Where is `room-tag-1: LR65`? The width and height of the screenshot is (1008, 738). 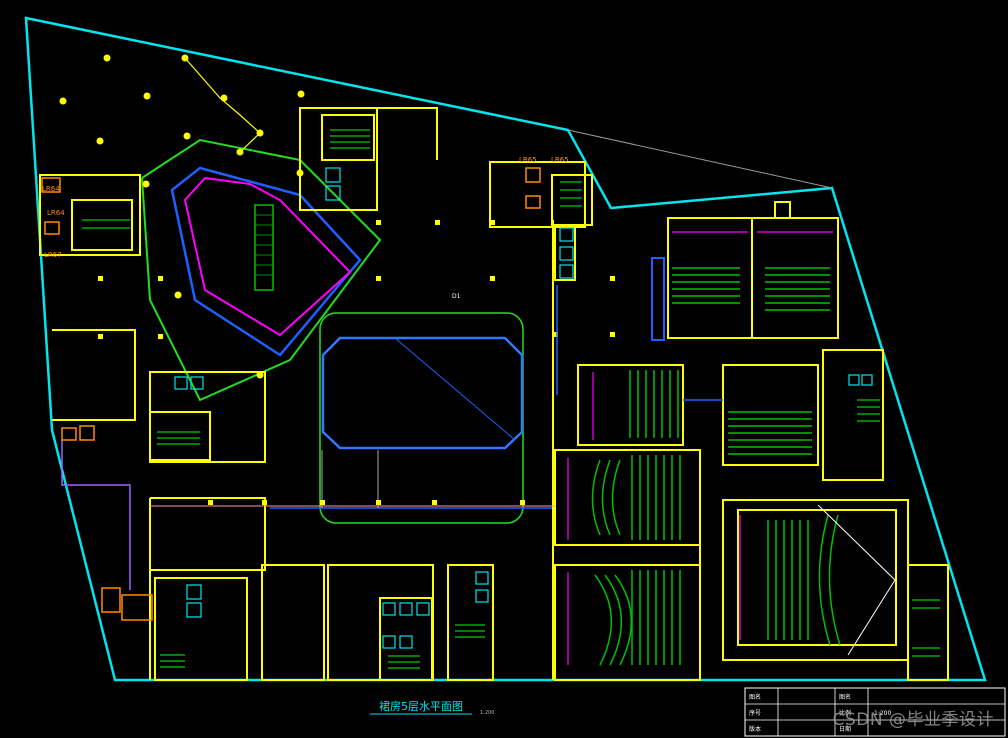
room-tag-1: LR65 is located at coordinates (528, 160).